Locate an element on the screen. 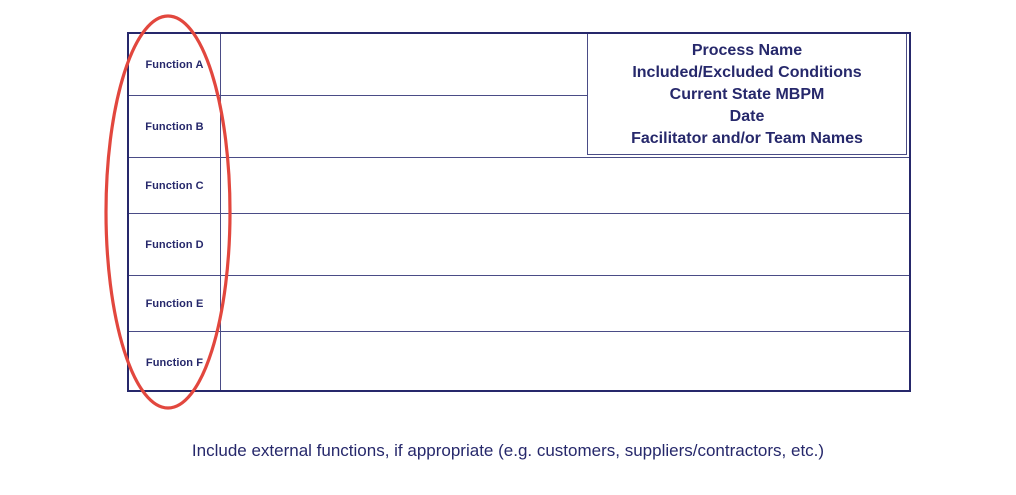  lane-label-function-c: Function C is located at coordinates (174, 185).